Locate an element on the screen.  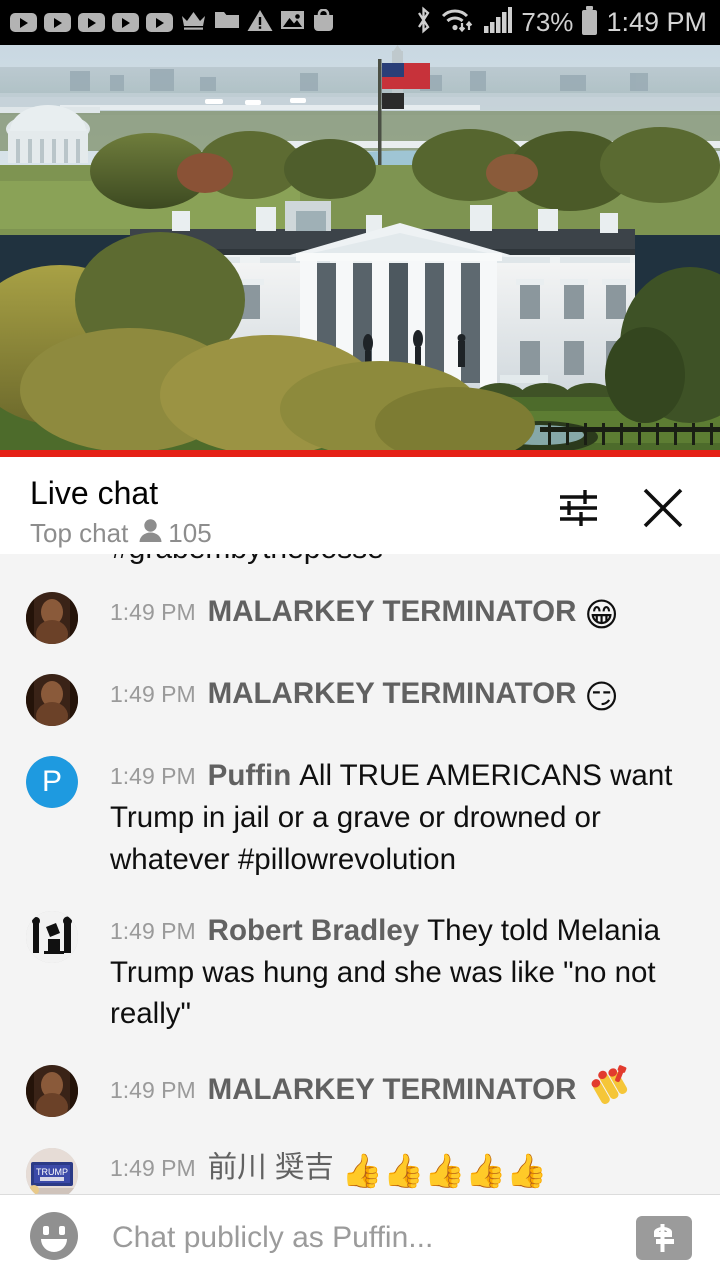
viewer-count: 105 is located at coordinates (175, 533).